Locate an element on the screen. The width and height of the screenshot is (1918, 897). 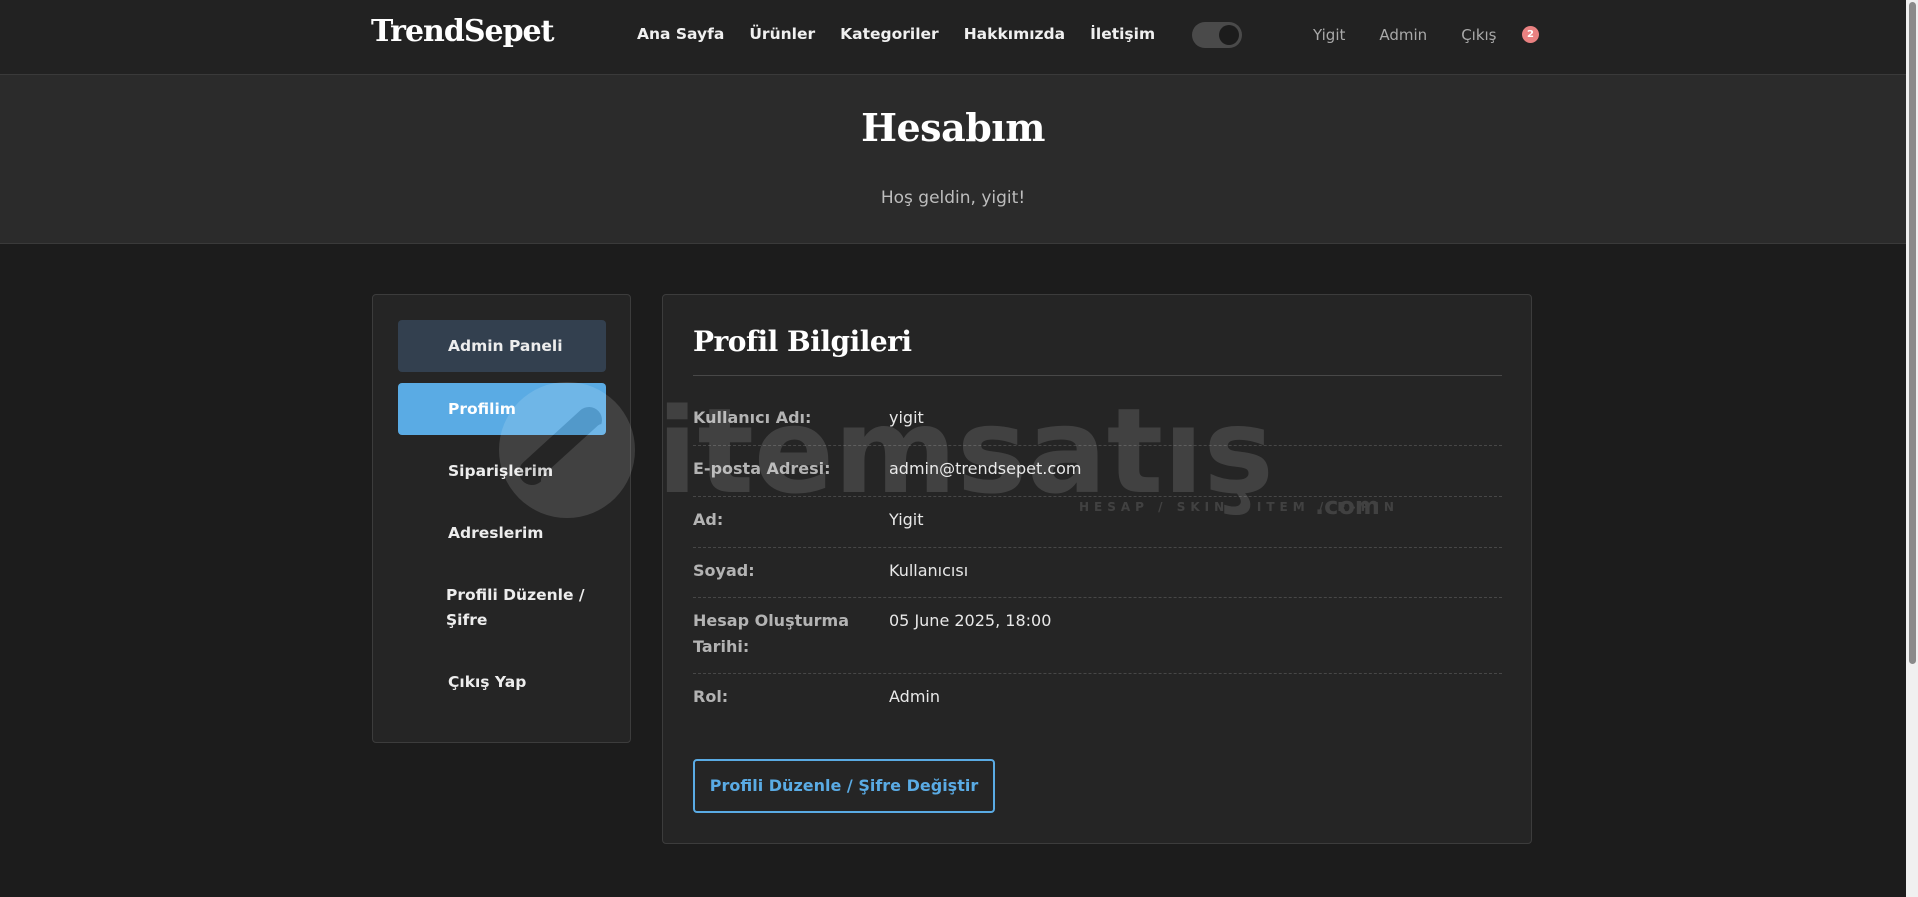
info-value: admin@trendsepet.com is located at coordinates (985, 468).